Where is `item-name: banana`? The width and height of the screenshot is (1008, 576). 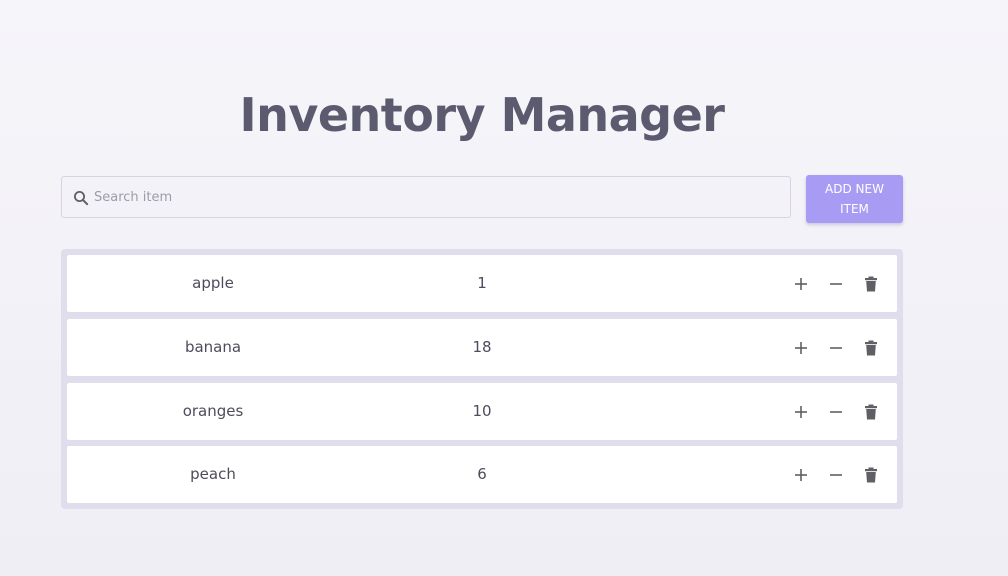 item-name: banana is located at coordinates (213, 347).